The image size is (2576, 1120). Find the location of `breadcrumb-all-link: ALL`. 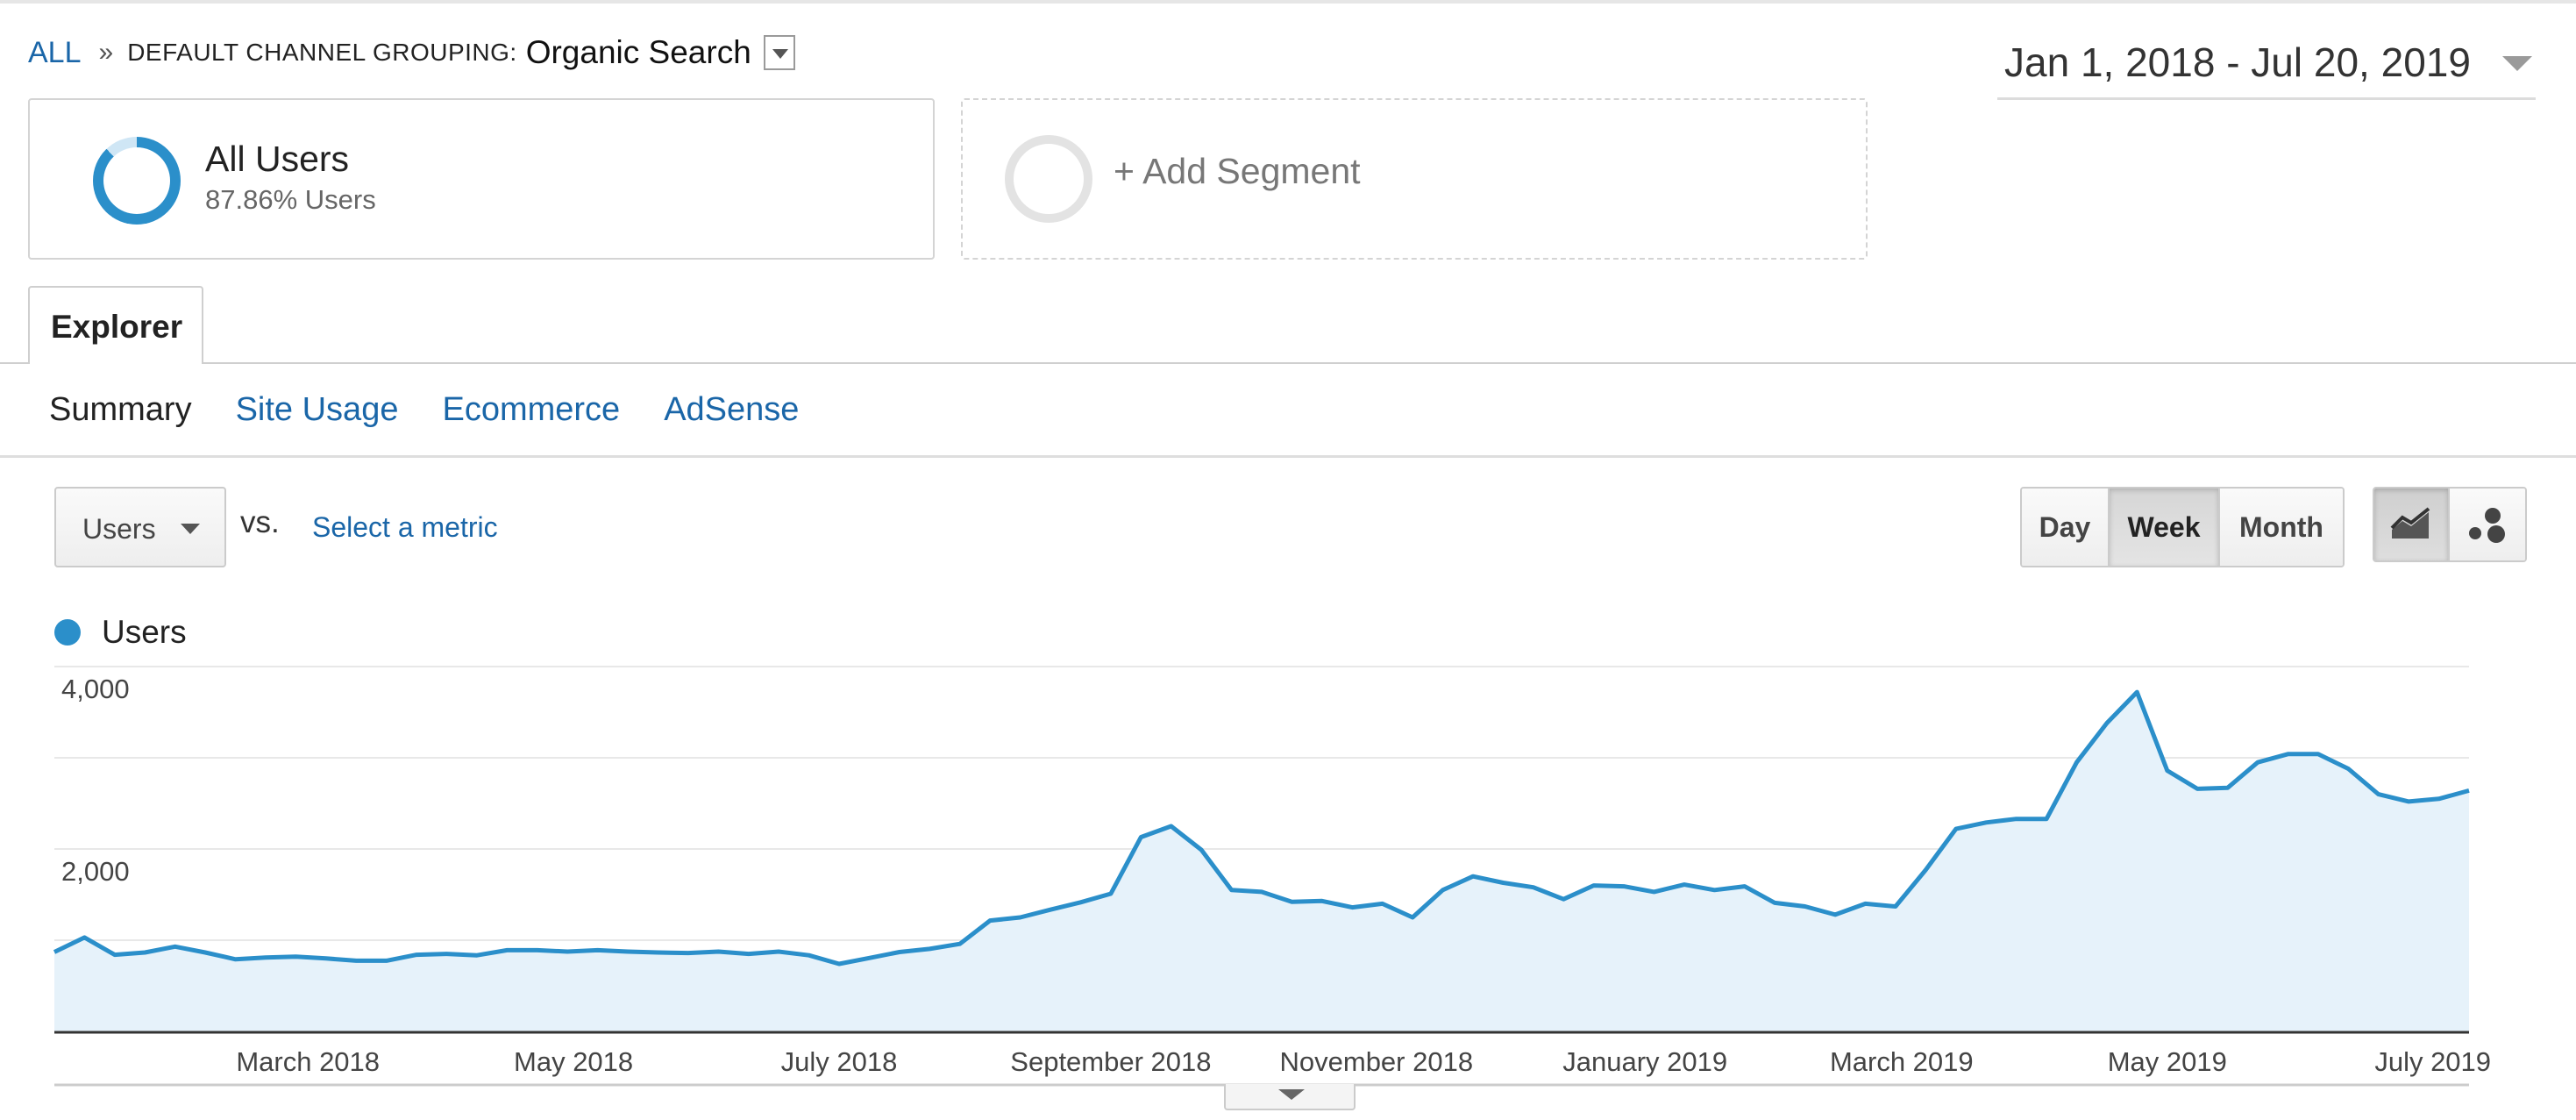

breadcrumb-all-link: ALL is located at coordinates (55, 53).